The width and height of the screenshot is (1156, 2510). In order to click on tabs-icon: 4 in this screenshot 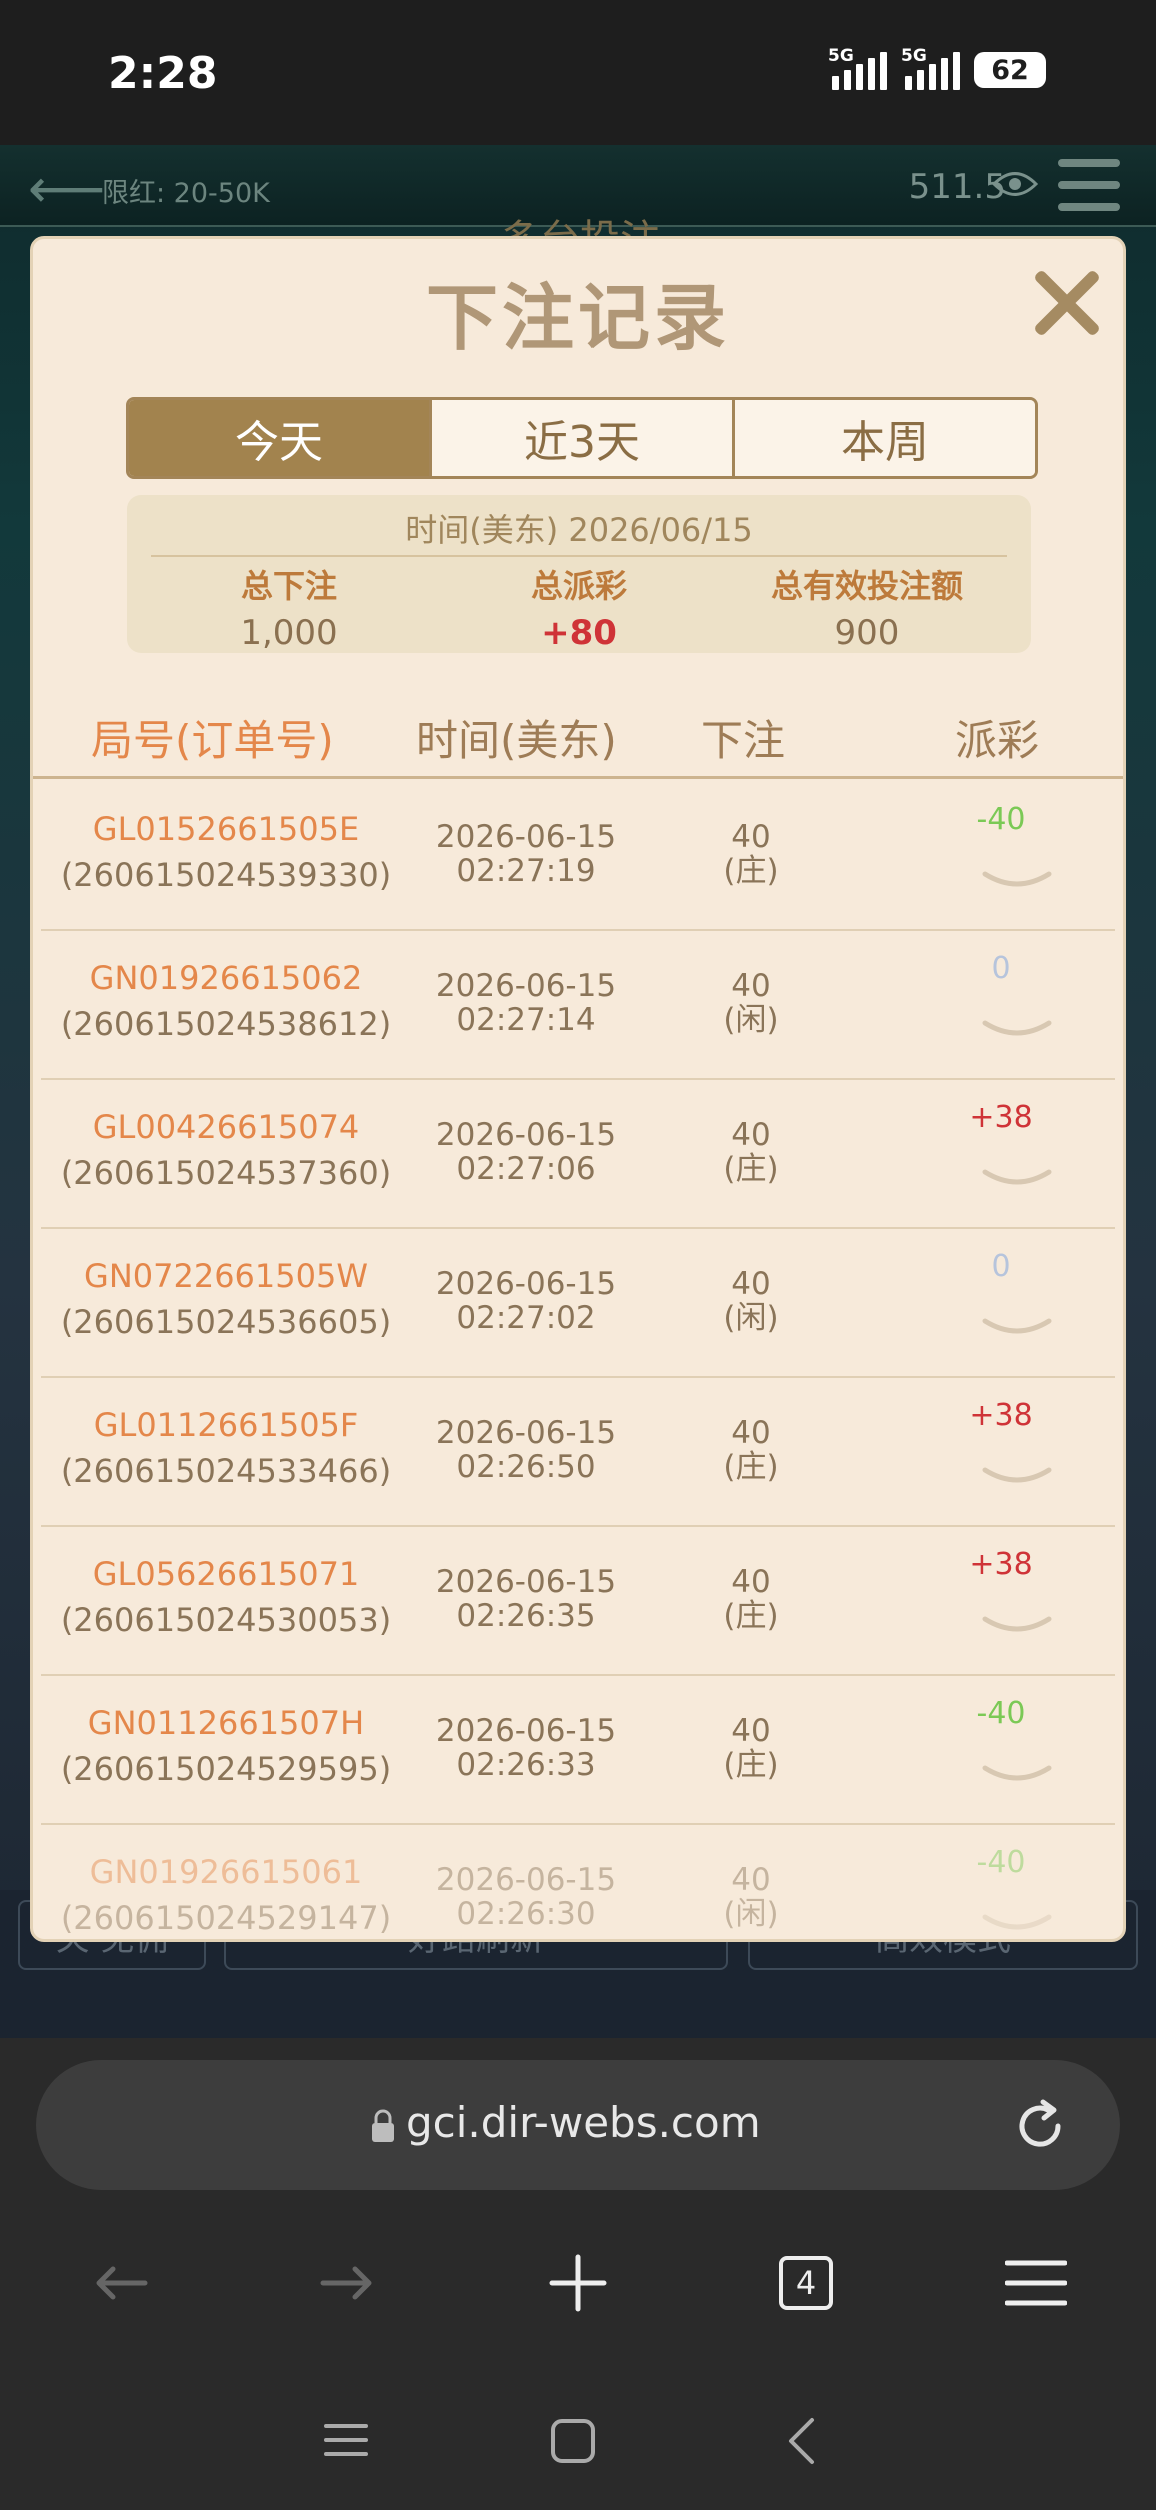, I will do `click(806, 2283)`.